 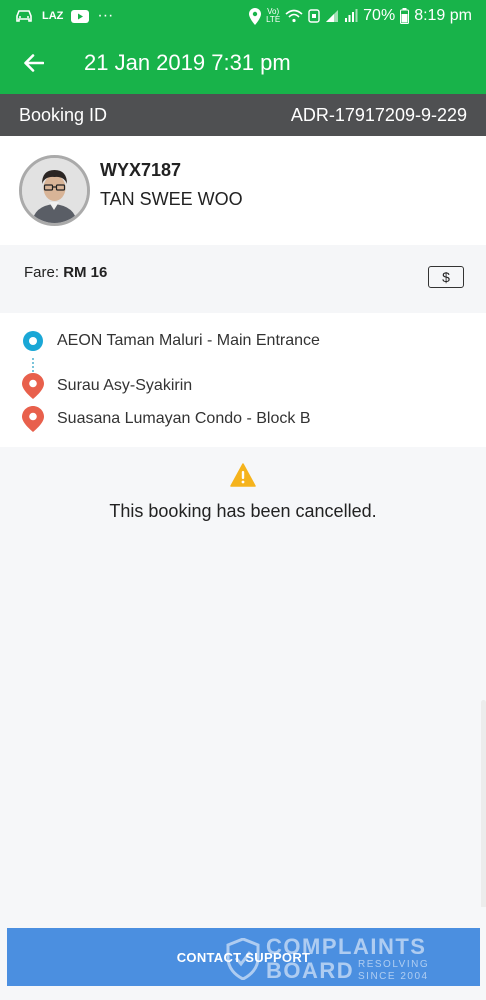 I want to click on cancellation-message: This booking has been cancelled., so click(x=243, y=511).